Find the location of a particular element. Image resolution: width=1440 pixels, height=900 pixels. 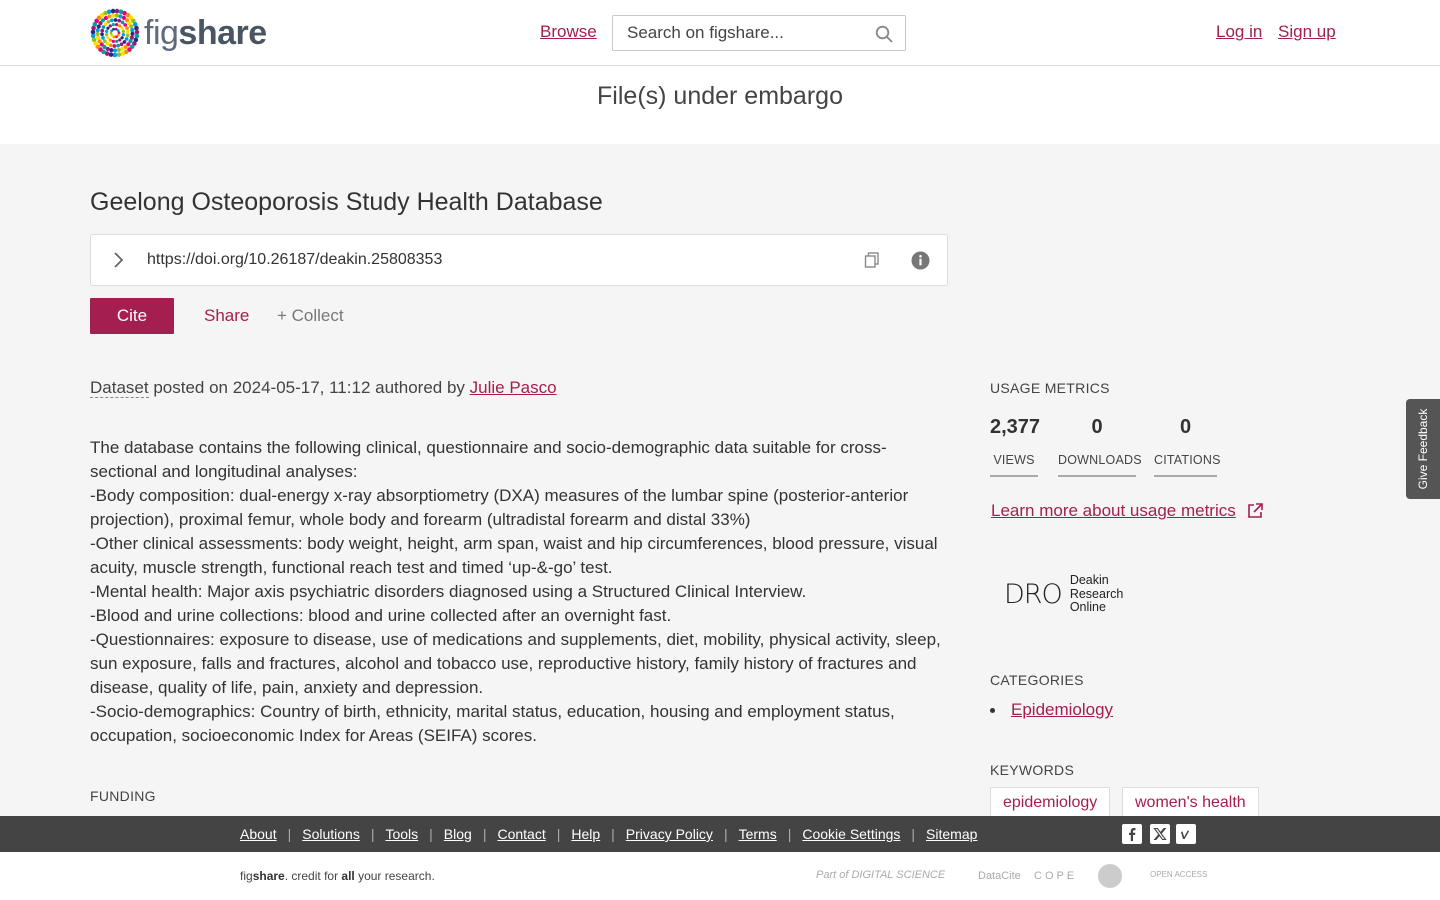

footer-link-solutions: Solutions is located at coordinates (331, 834).